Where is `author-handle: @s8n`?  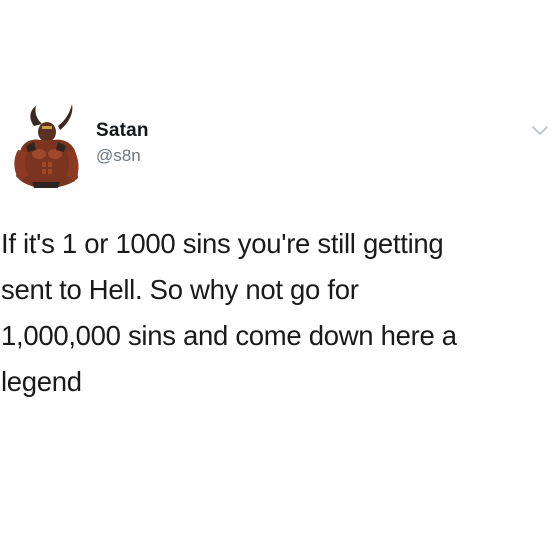
author-handle: @s8n is located at coordinates (118, 156).